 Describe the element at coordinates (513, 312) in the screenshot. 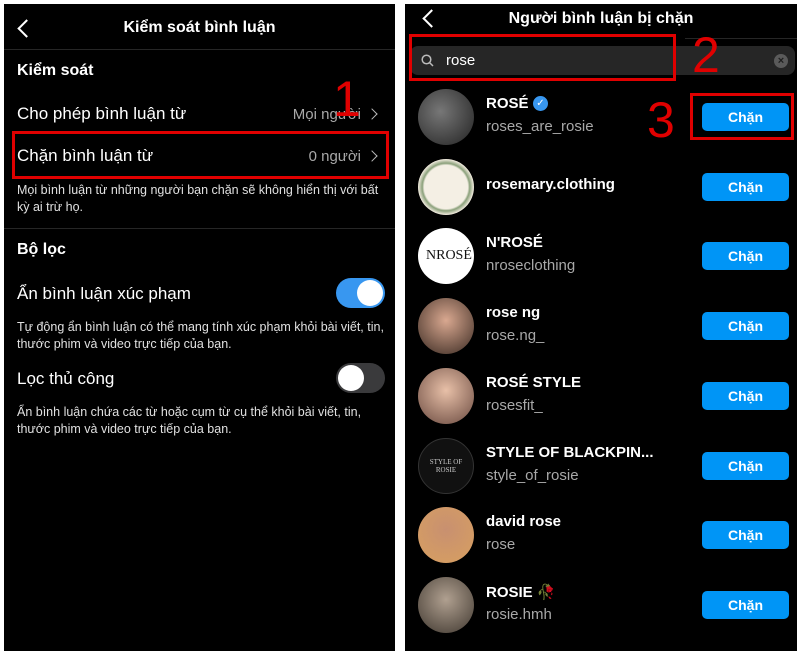

I see `username: rose ng` at that location.